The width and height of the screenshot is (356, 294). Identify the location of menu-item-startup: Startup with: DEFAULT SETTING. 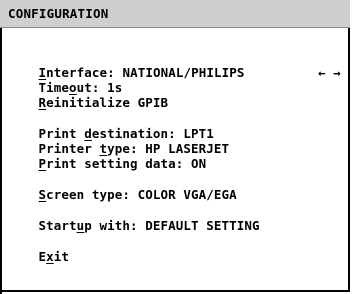
(134, 218).